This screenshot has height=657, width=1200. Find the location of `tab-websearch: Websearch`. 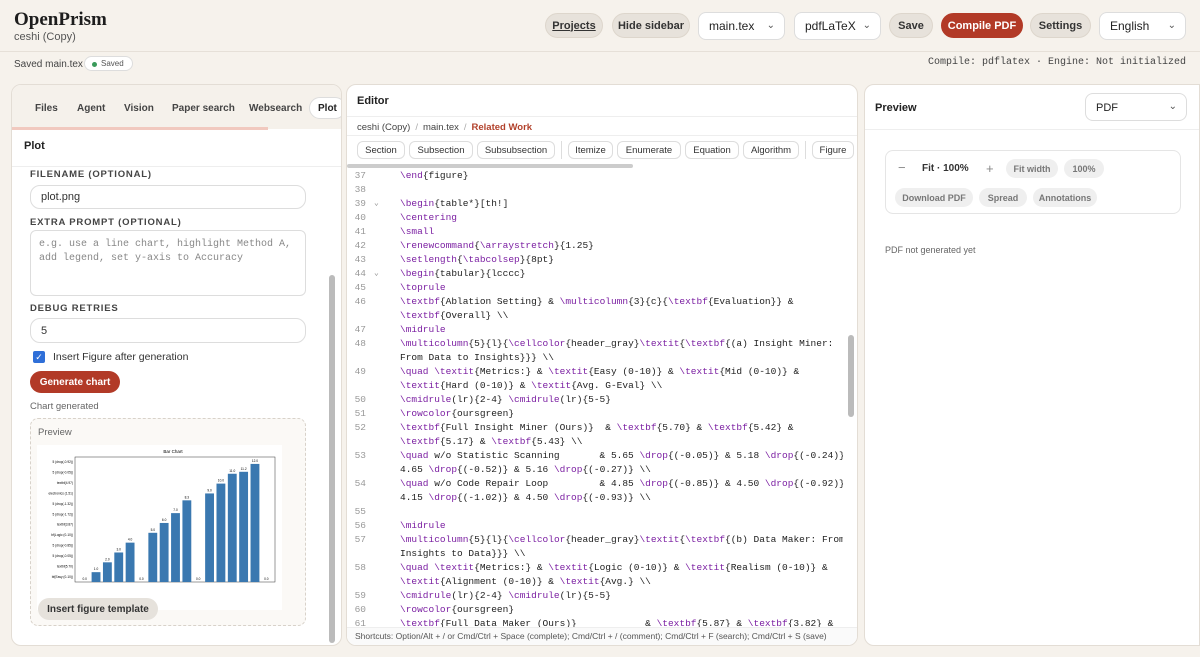

tab-websearch: Websearch is located at coordinates (275, 108).